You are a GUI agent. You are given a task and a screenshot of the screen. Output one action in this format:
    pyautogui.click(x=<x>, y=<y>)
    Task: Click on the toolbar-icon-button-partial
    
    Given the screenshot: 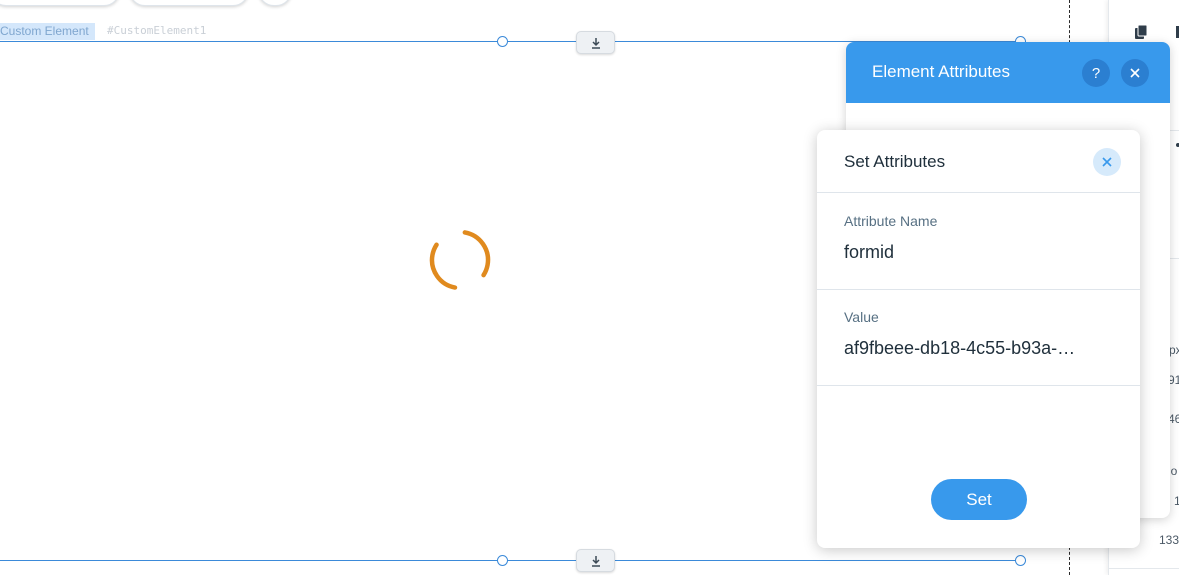 What is the action you would take?
    pyautogui.click(x=275, y=3)
    